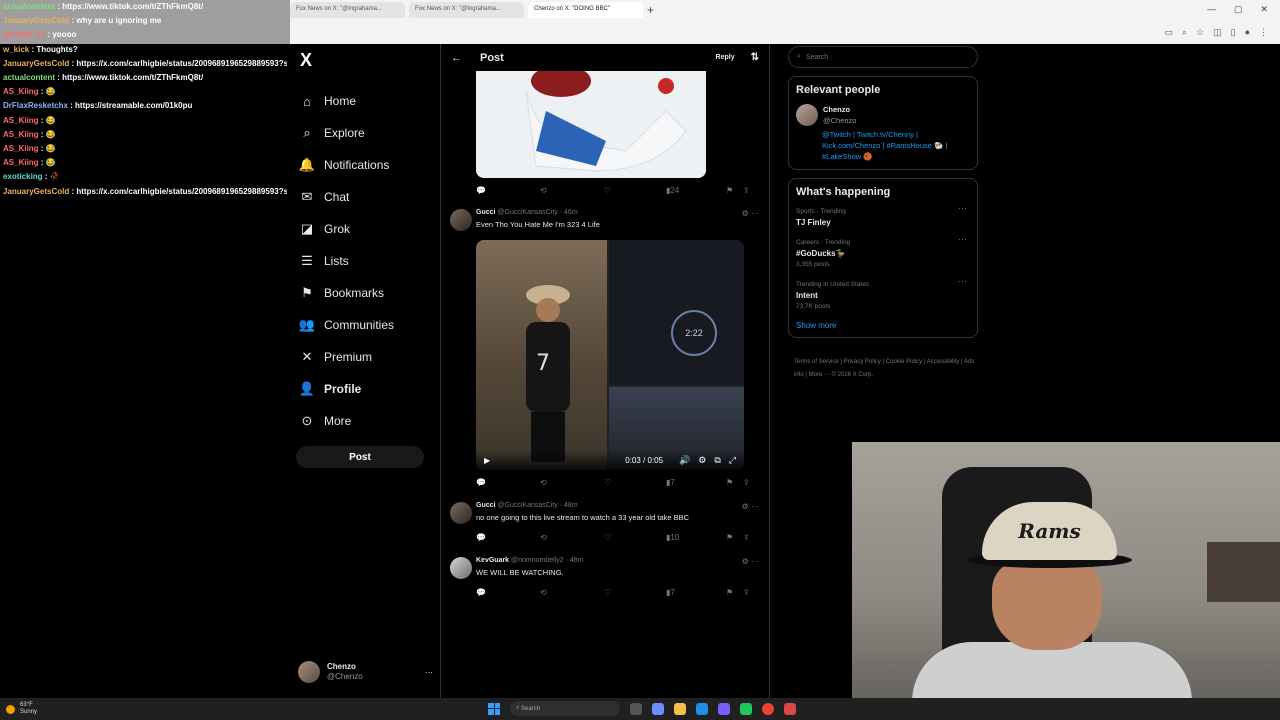  Describe the element at coordinates (366, 389) in the screenshot. I see `sidebar-item-profile: 👤 Profile` at that location.